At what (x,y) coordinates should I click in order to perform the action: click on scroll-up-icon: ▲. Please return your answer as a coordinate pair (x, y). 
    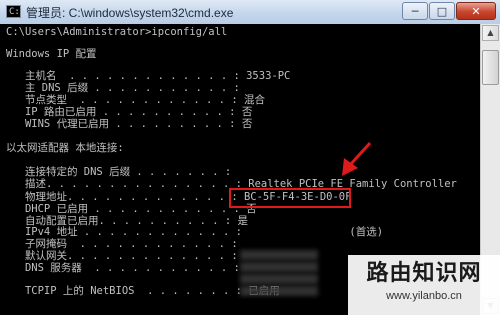
    Looking at the image, I should click on (490, 33).